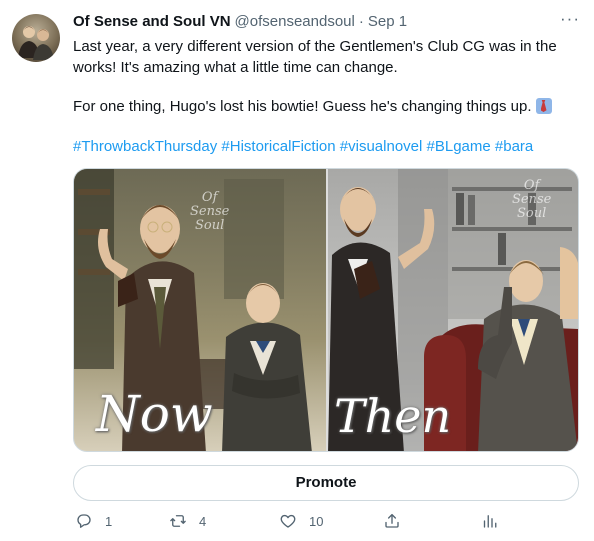 The height and width of the screenshot is (541, 594). Describe the element at coordinates (326, 524) in the screenshot. I see `tweet-actions-bar: 1 4 10` at that location.